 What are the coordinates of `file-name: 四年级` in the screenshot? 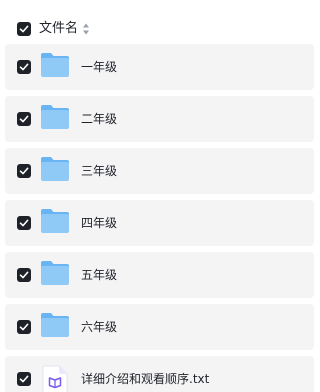 It's located at (99, 223).